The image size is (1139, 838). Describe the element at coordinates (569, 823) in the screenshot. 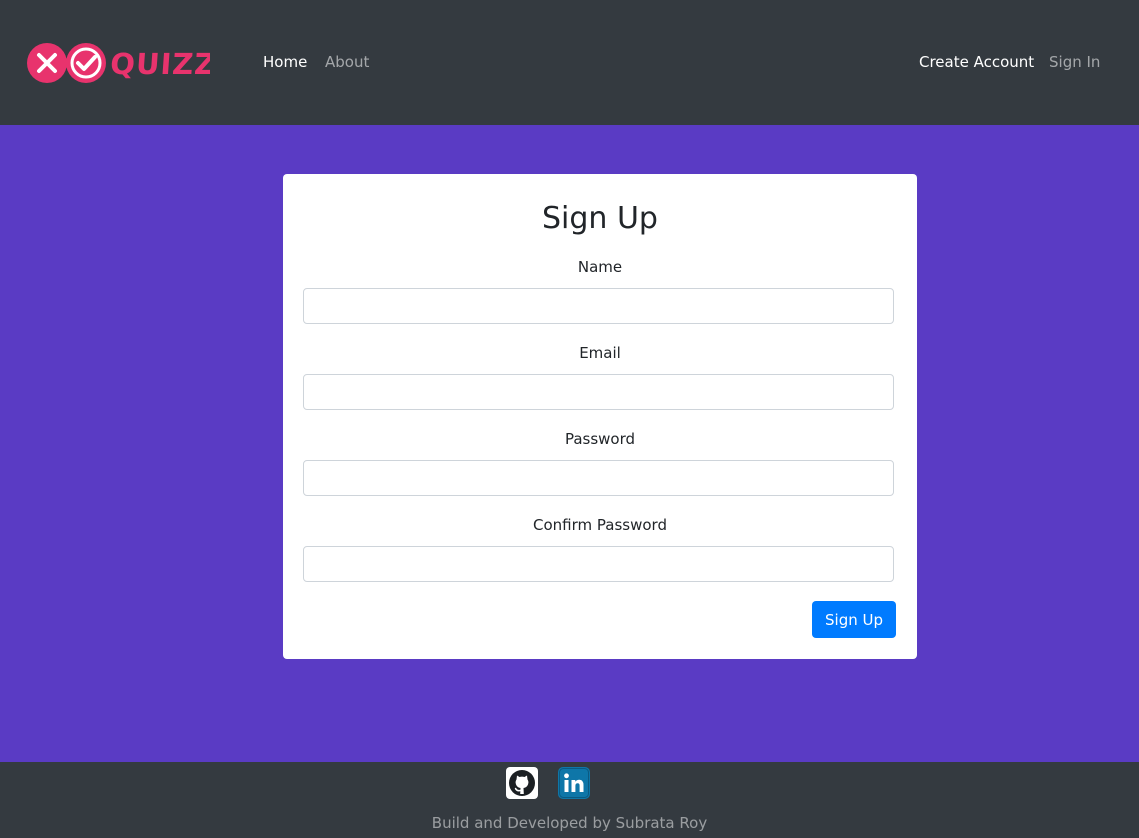

I see `footer-credit: Build and Developed by Subrata Roy` at that location.